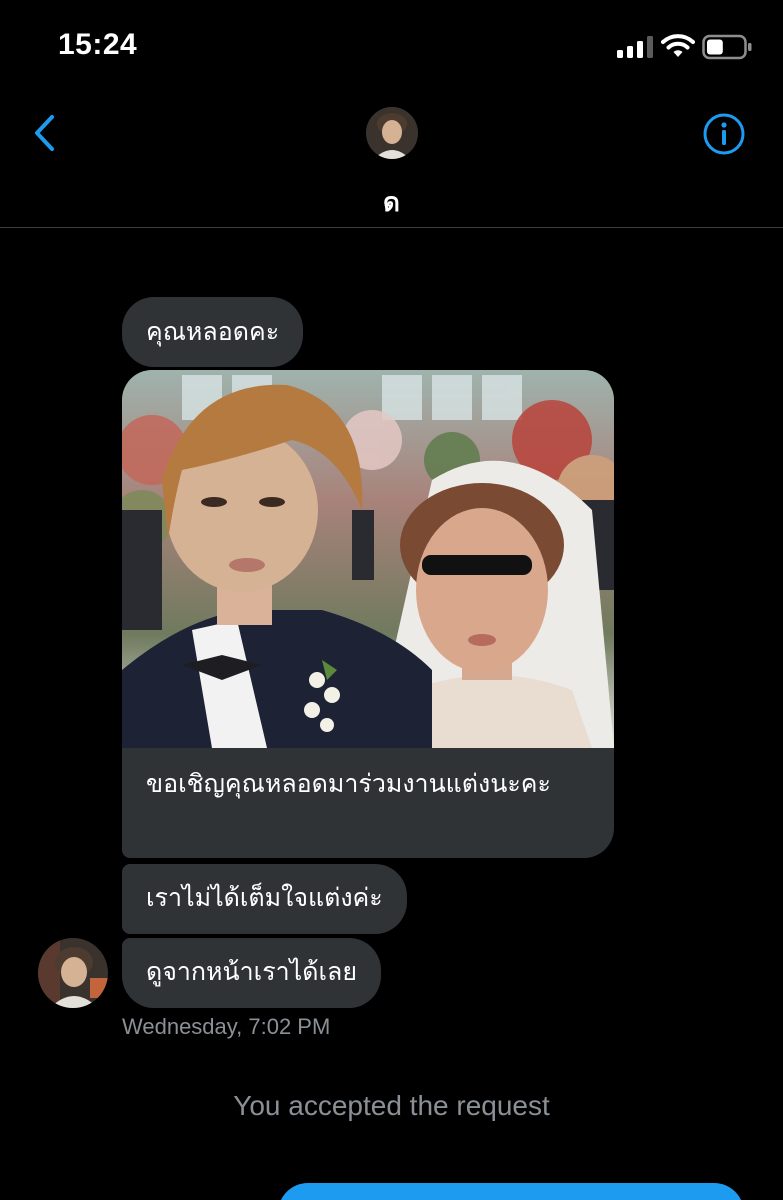 The height and width of the screenshot is (1200, 783). Describe the element at coordinates (511, 1191) in the screenshot. I see `action-button` at that location.